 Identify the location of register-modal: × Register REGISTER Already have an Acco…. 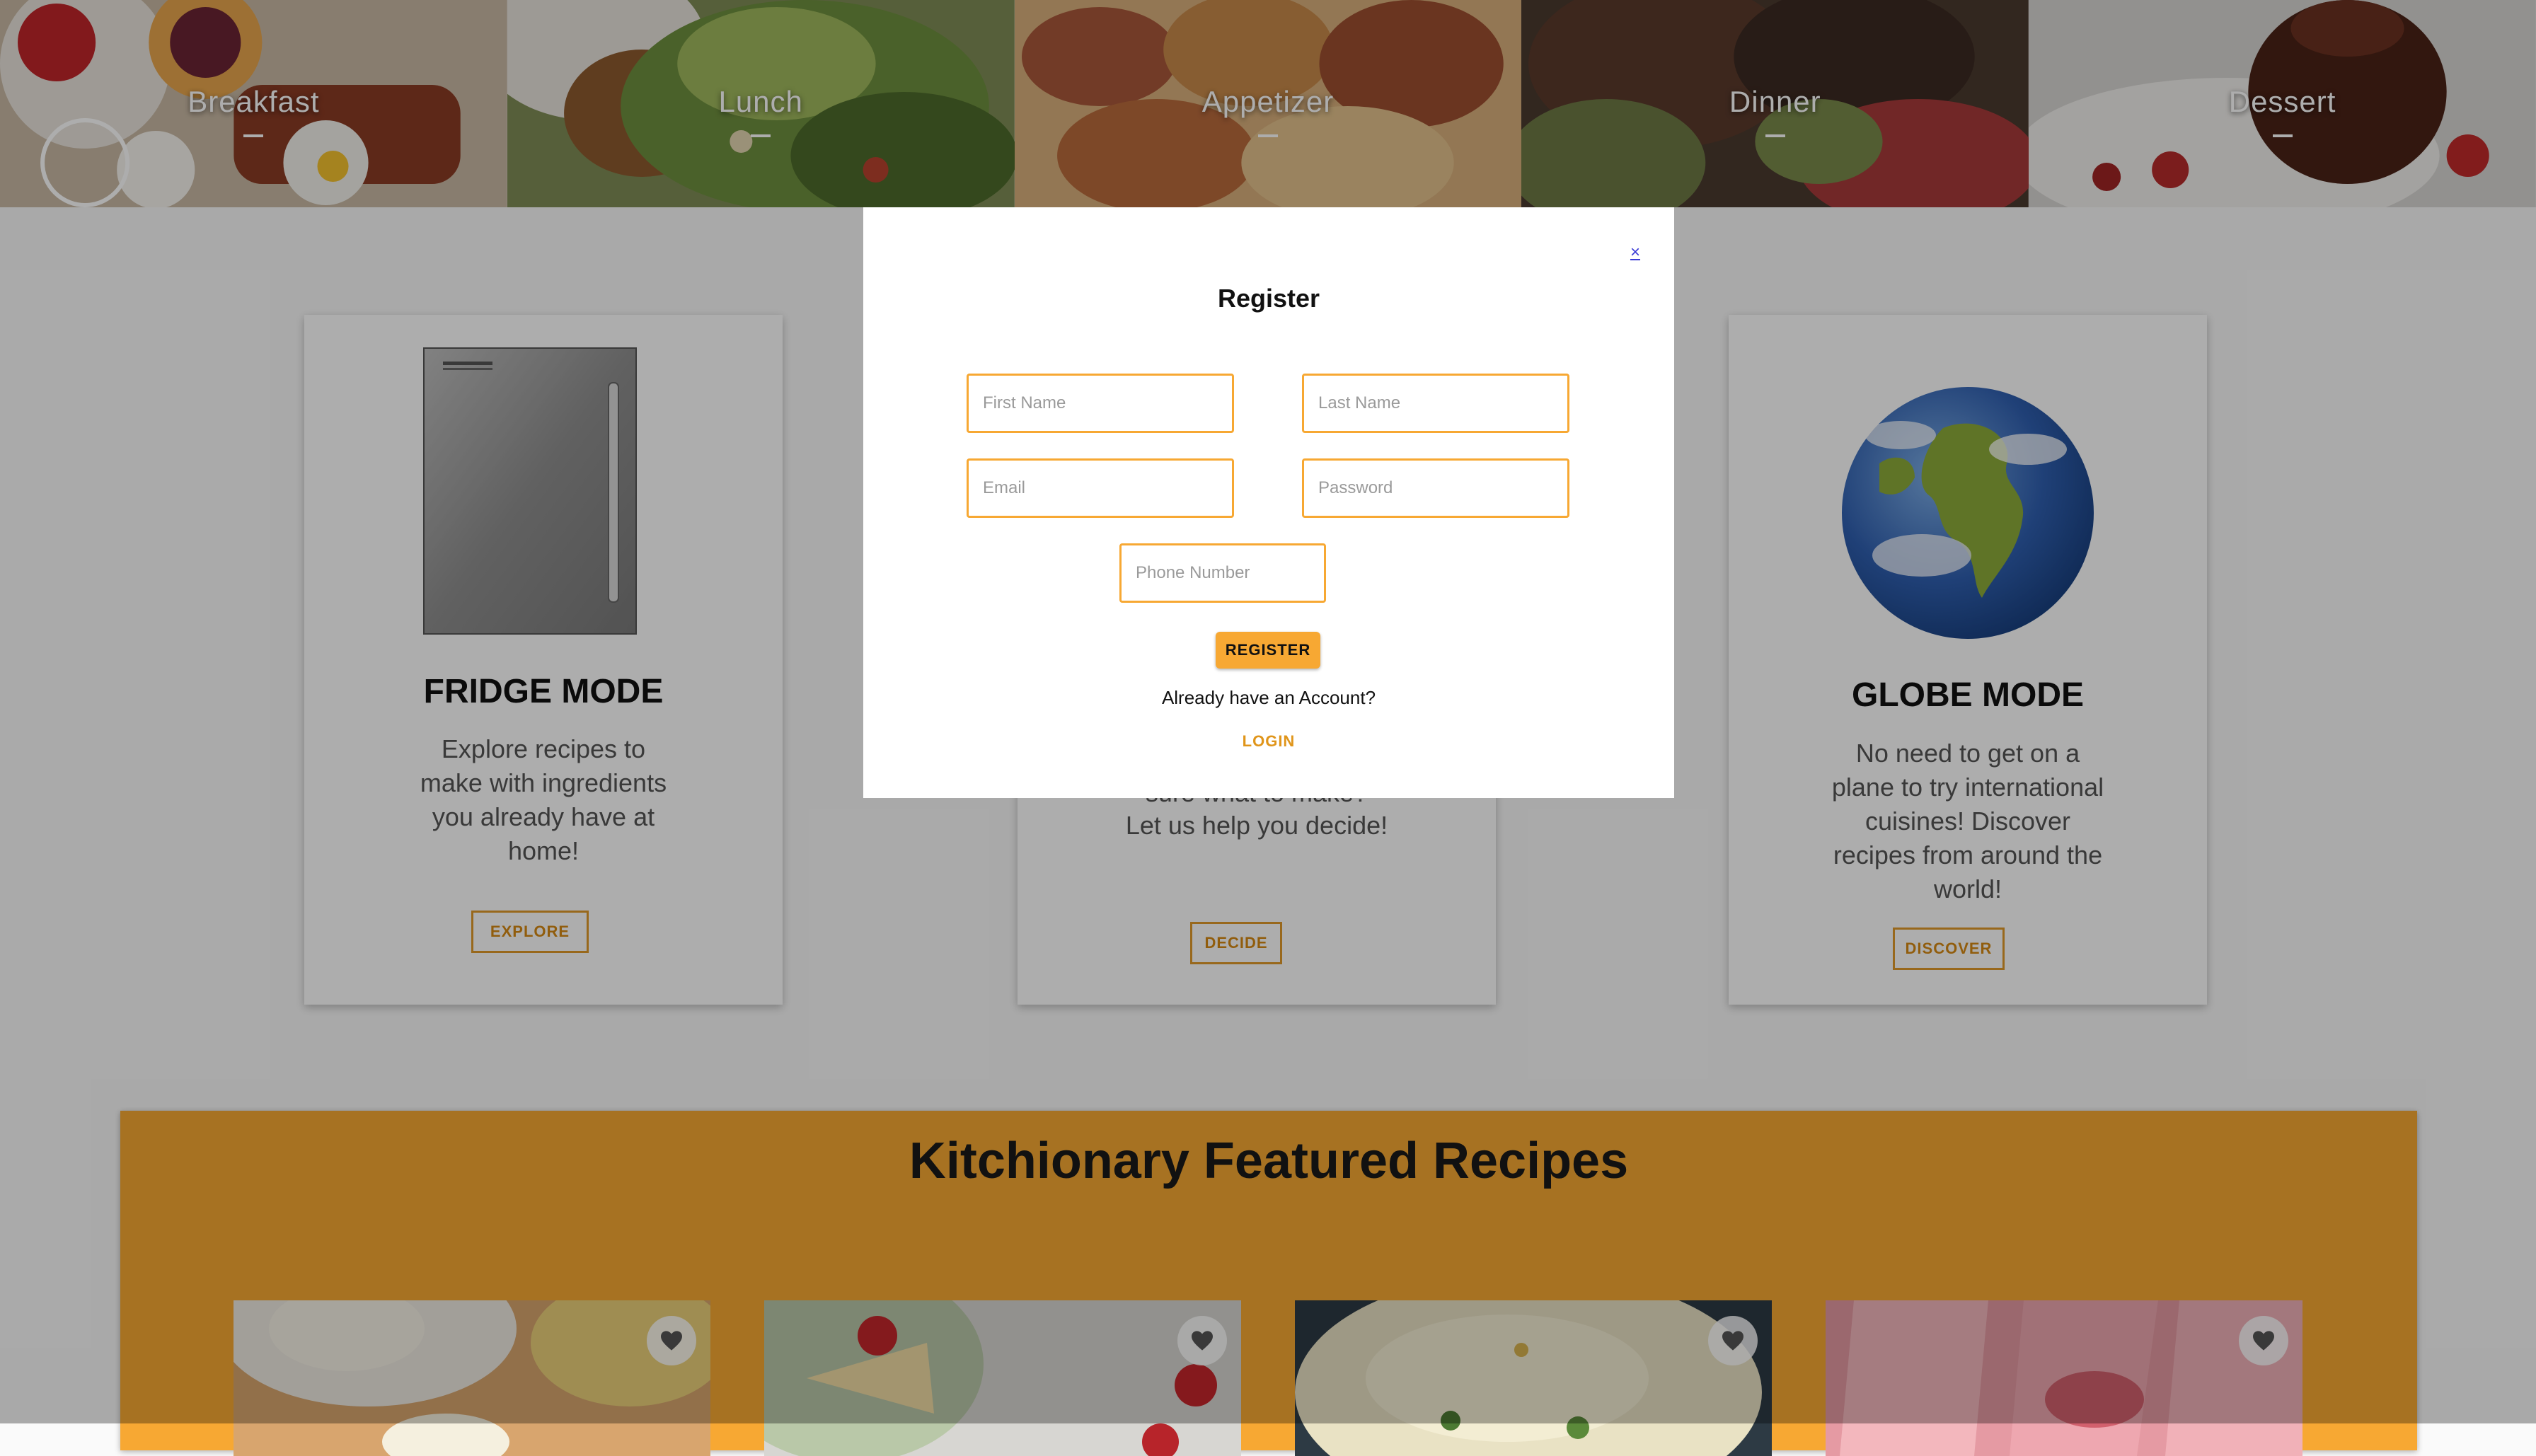
(1268, 502).